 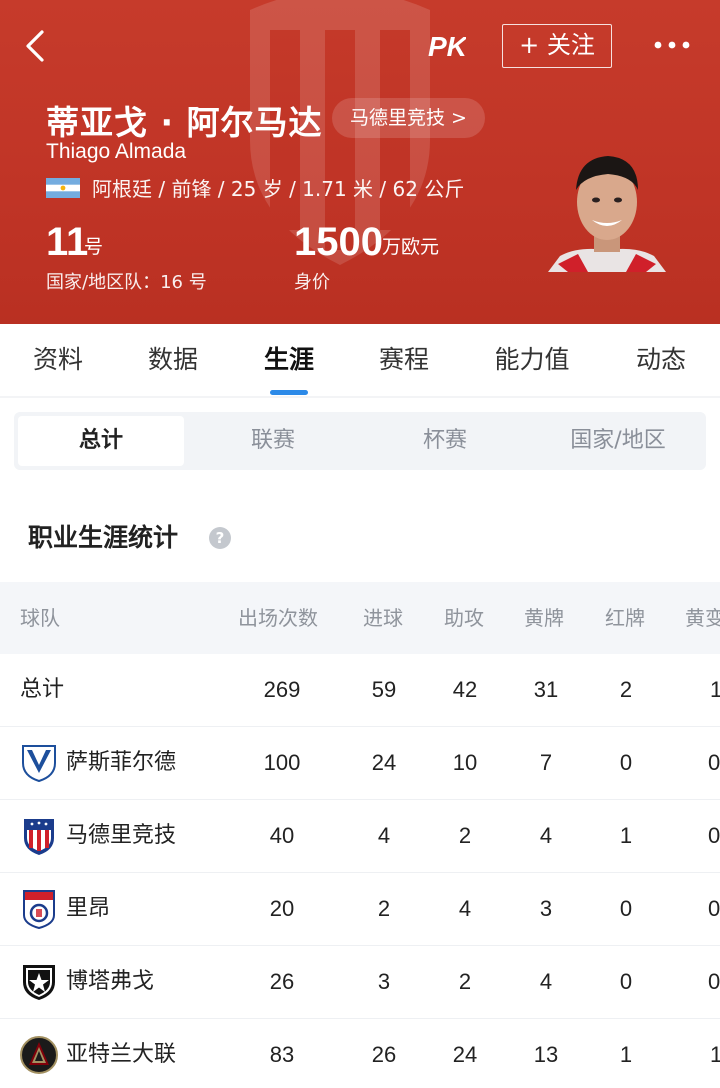 I want to click on appearances-cell: 26, so click(x=282, y=981).